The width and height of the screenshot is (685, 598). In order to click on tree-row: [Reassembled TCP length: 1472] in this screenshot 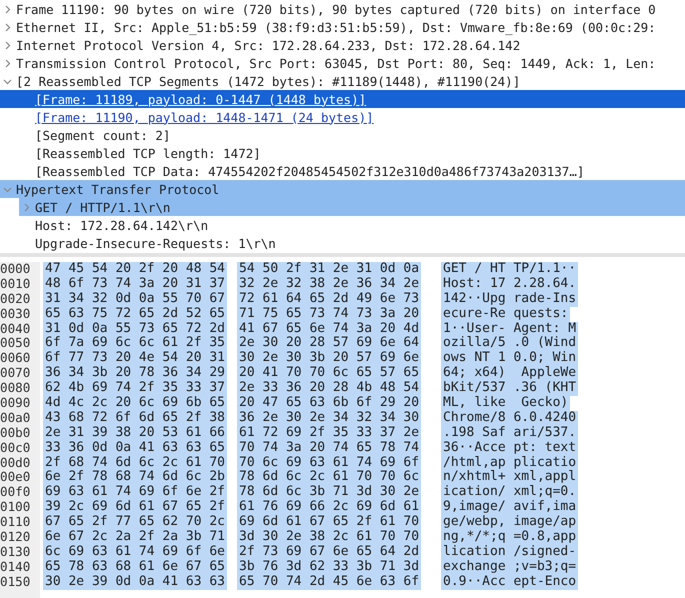, I will do `click(342, 153)`.